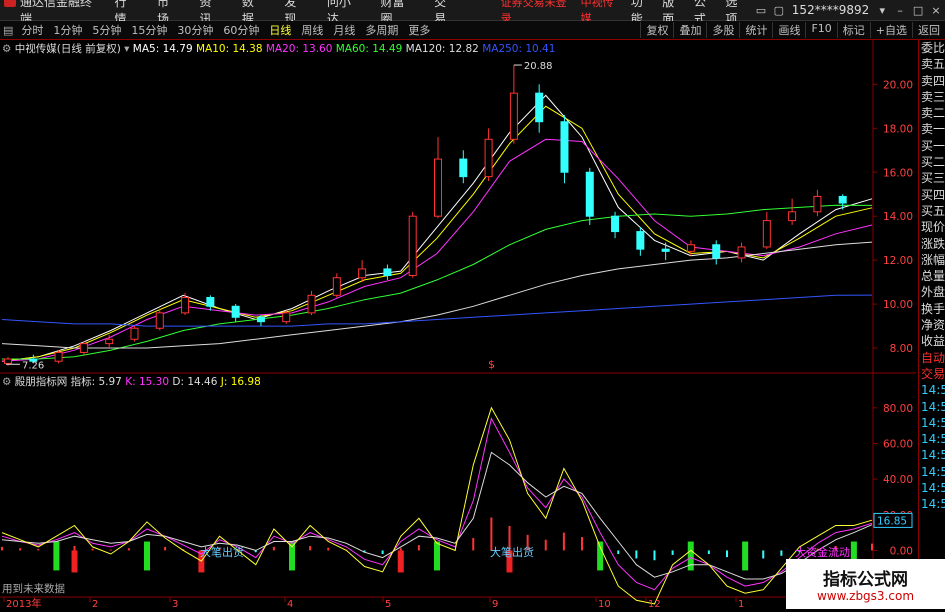 This screenshot has height=612, width=945. Describe the element at coordinates (147, 382) in the screenshot. I see `k-value: K: 15.30` at that location.